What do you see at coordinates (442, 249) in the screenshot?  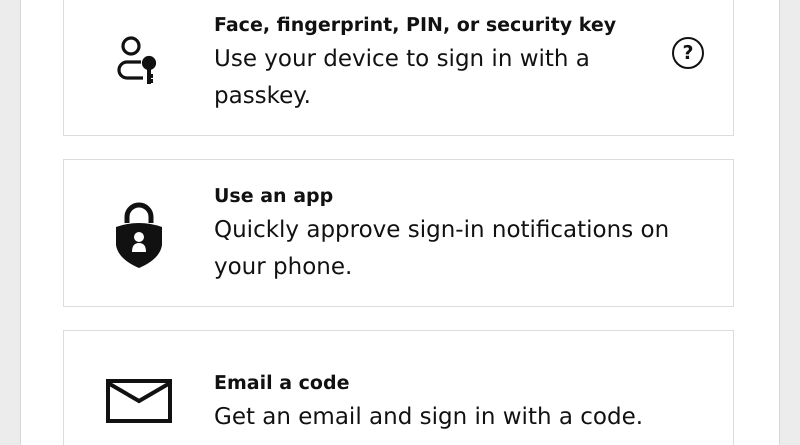 I see `option-description: Quickly approve sign-in notifications on your phone.` at bounding box center [442, 249].